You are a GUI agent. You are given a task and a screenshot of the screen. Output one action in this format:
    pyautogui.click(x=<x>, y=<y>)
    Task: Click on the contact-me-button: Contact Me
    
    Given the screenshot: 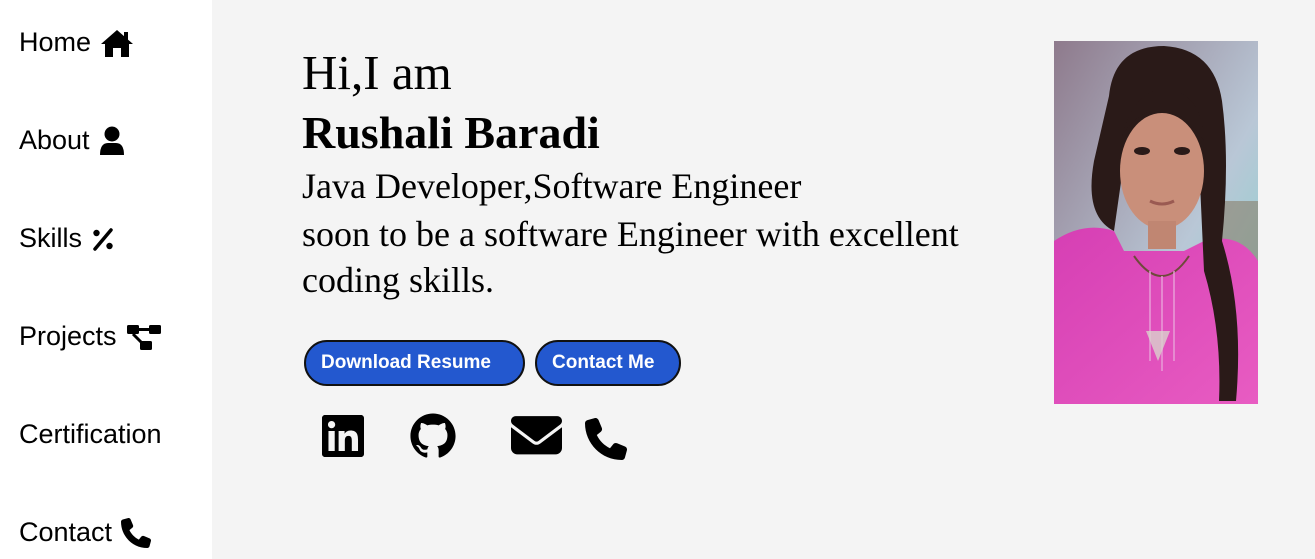 What is the action you would take?
    pyautogui.click(x=608, y=363)
    